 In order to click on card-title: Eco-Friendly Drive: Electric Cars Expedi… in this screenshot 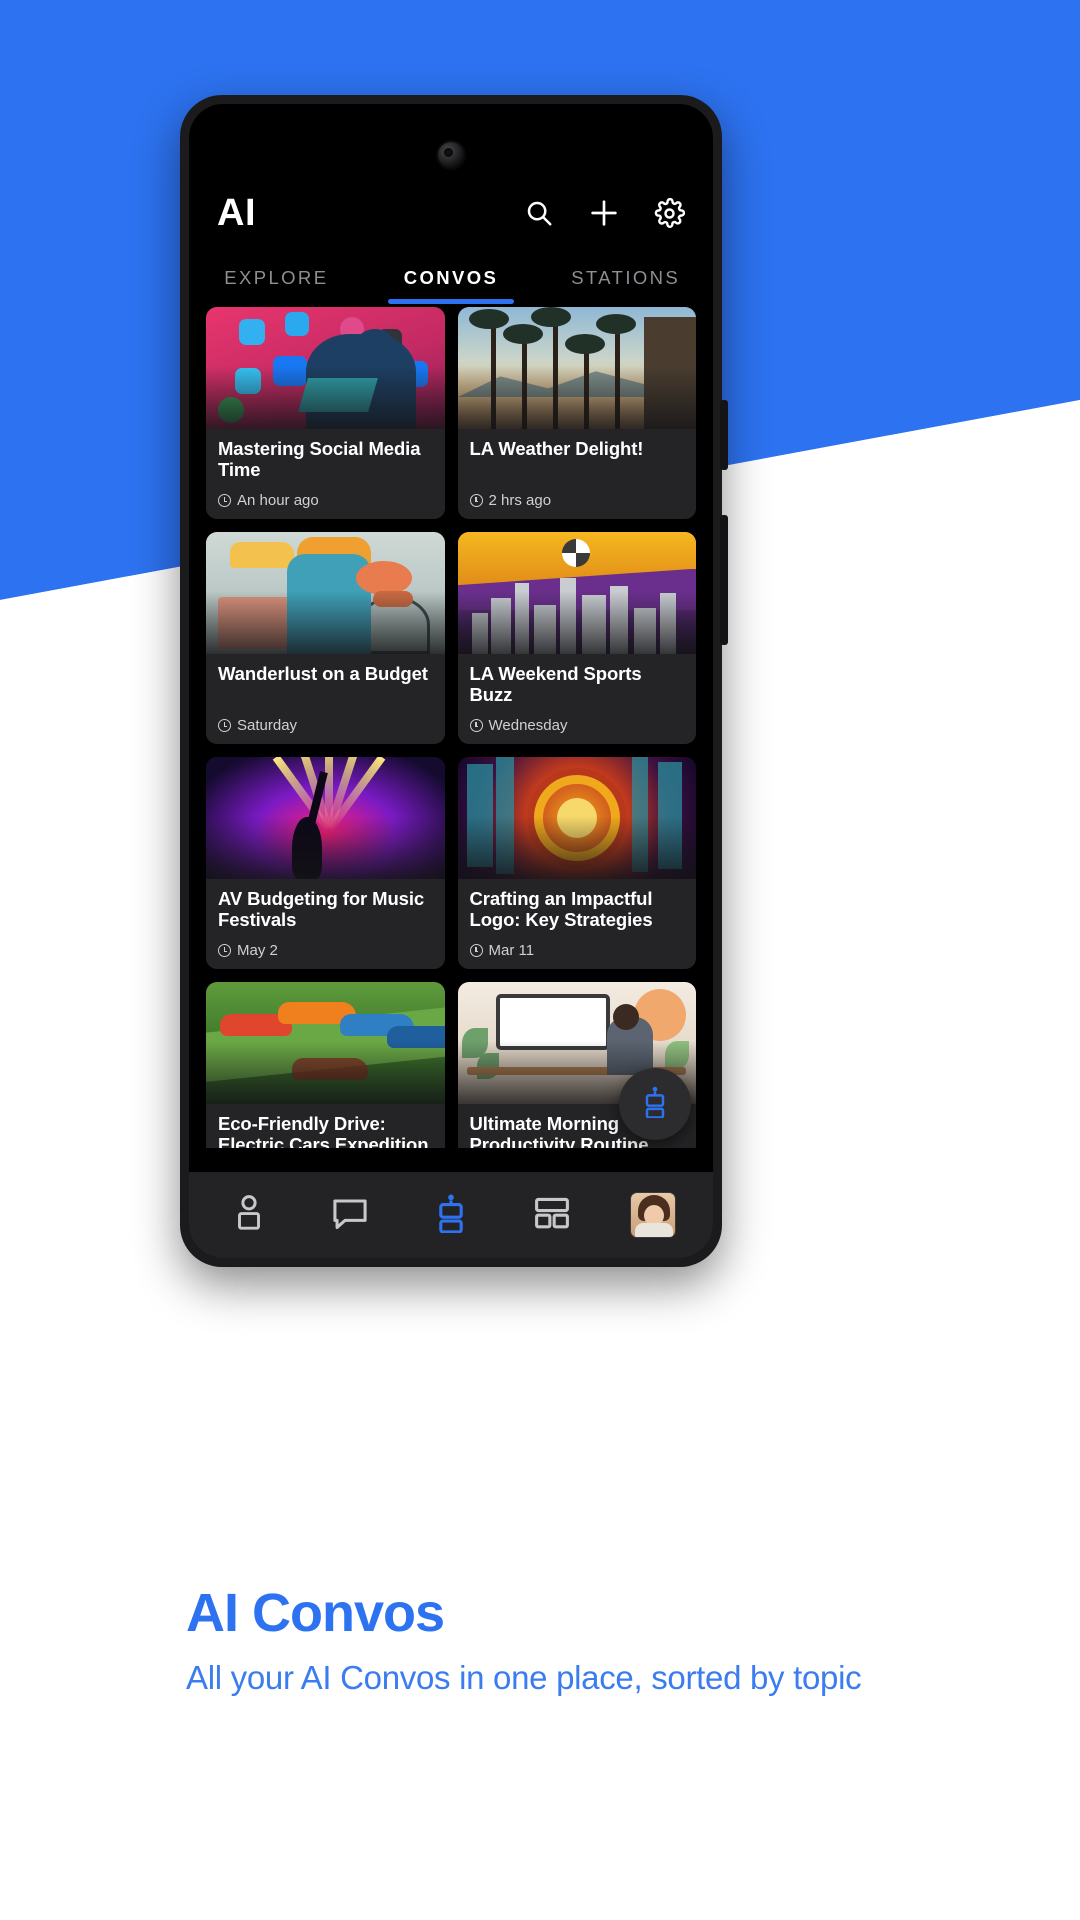, I will do `click(323, 1130)`.